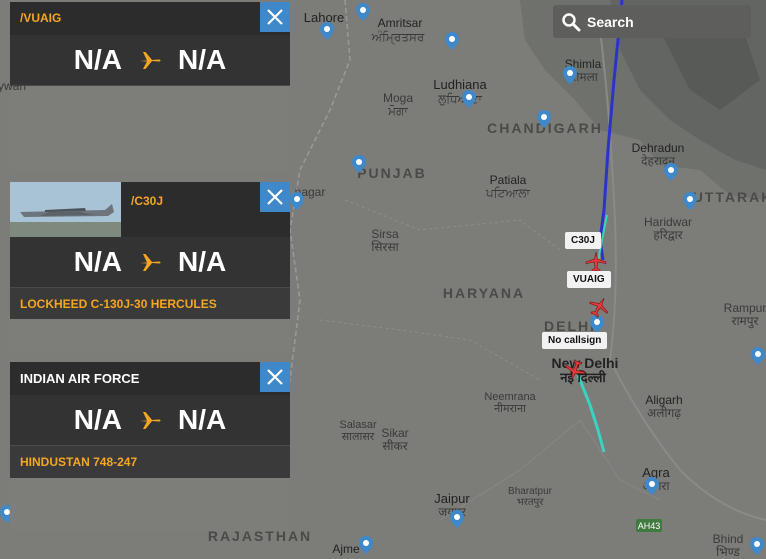 The height and width of the screenshot is (559, 766). What do you see at coordinates (508, 193) in the screenshot?
I see `place-patiala-local: ਪਟਿਆਲਾ` at bounding box center [508, 193].